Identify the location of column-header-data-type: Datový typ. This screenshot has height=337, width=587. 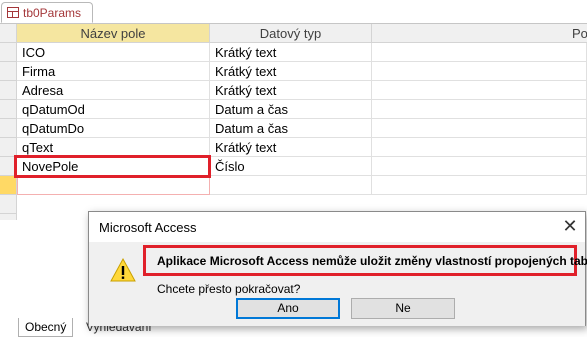
(291, 33).